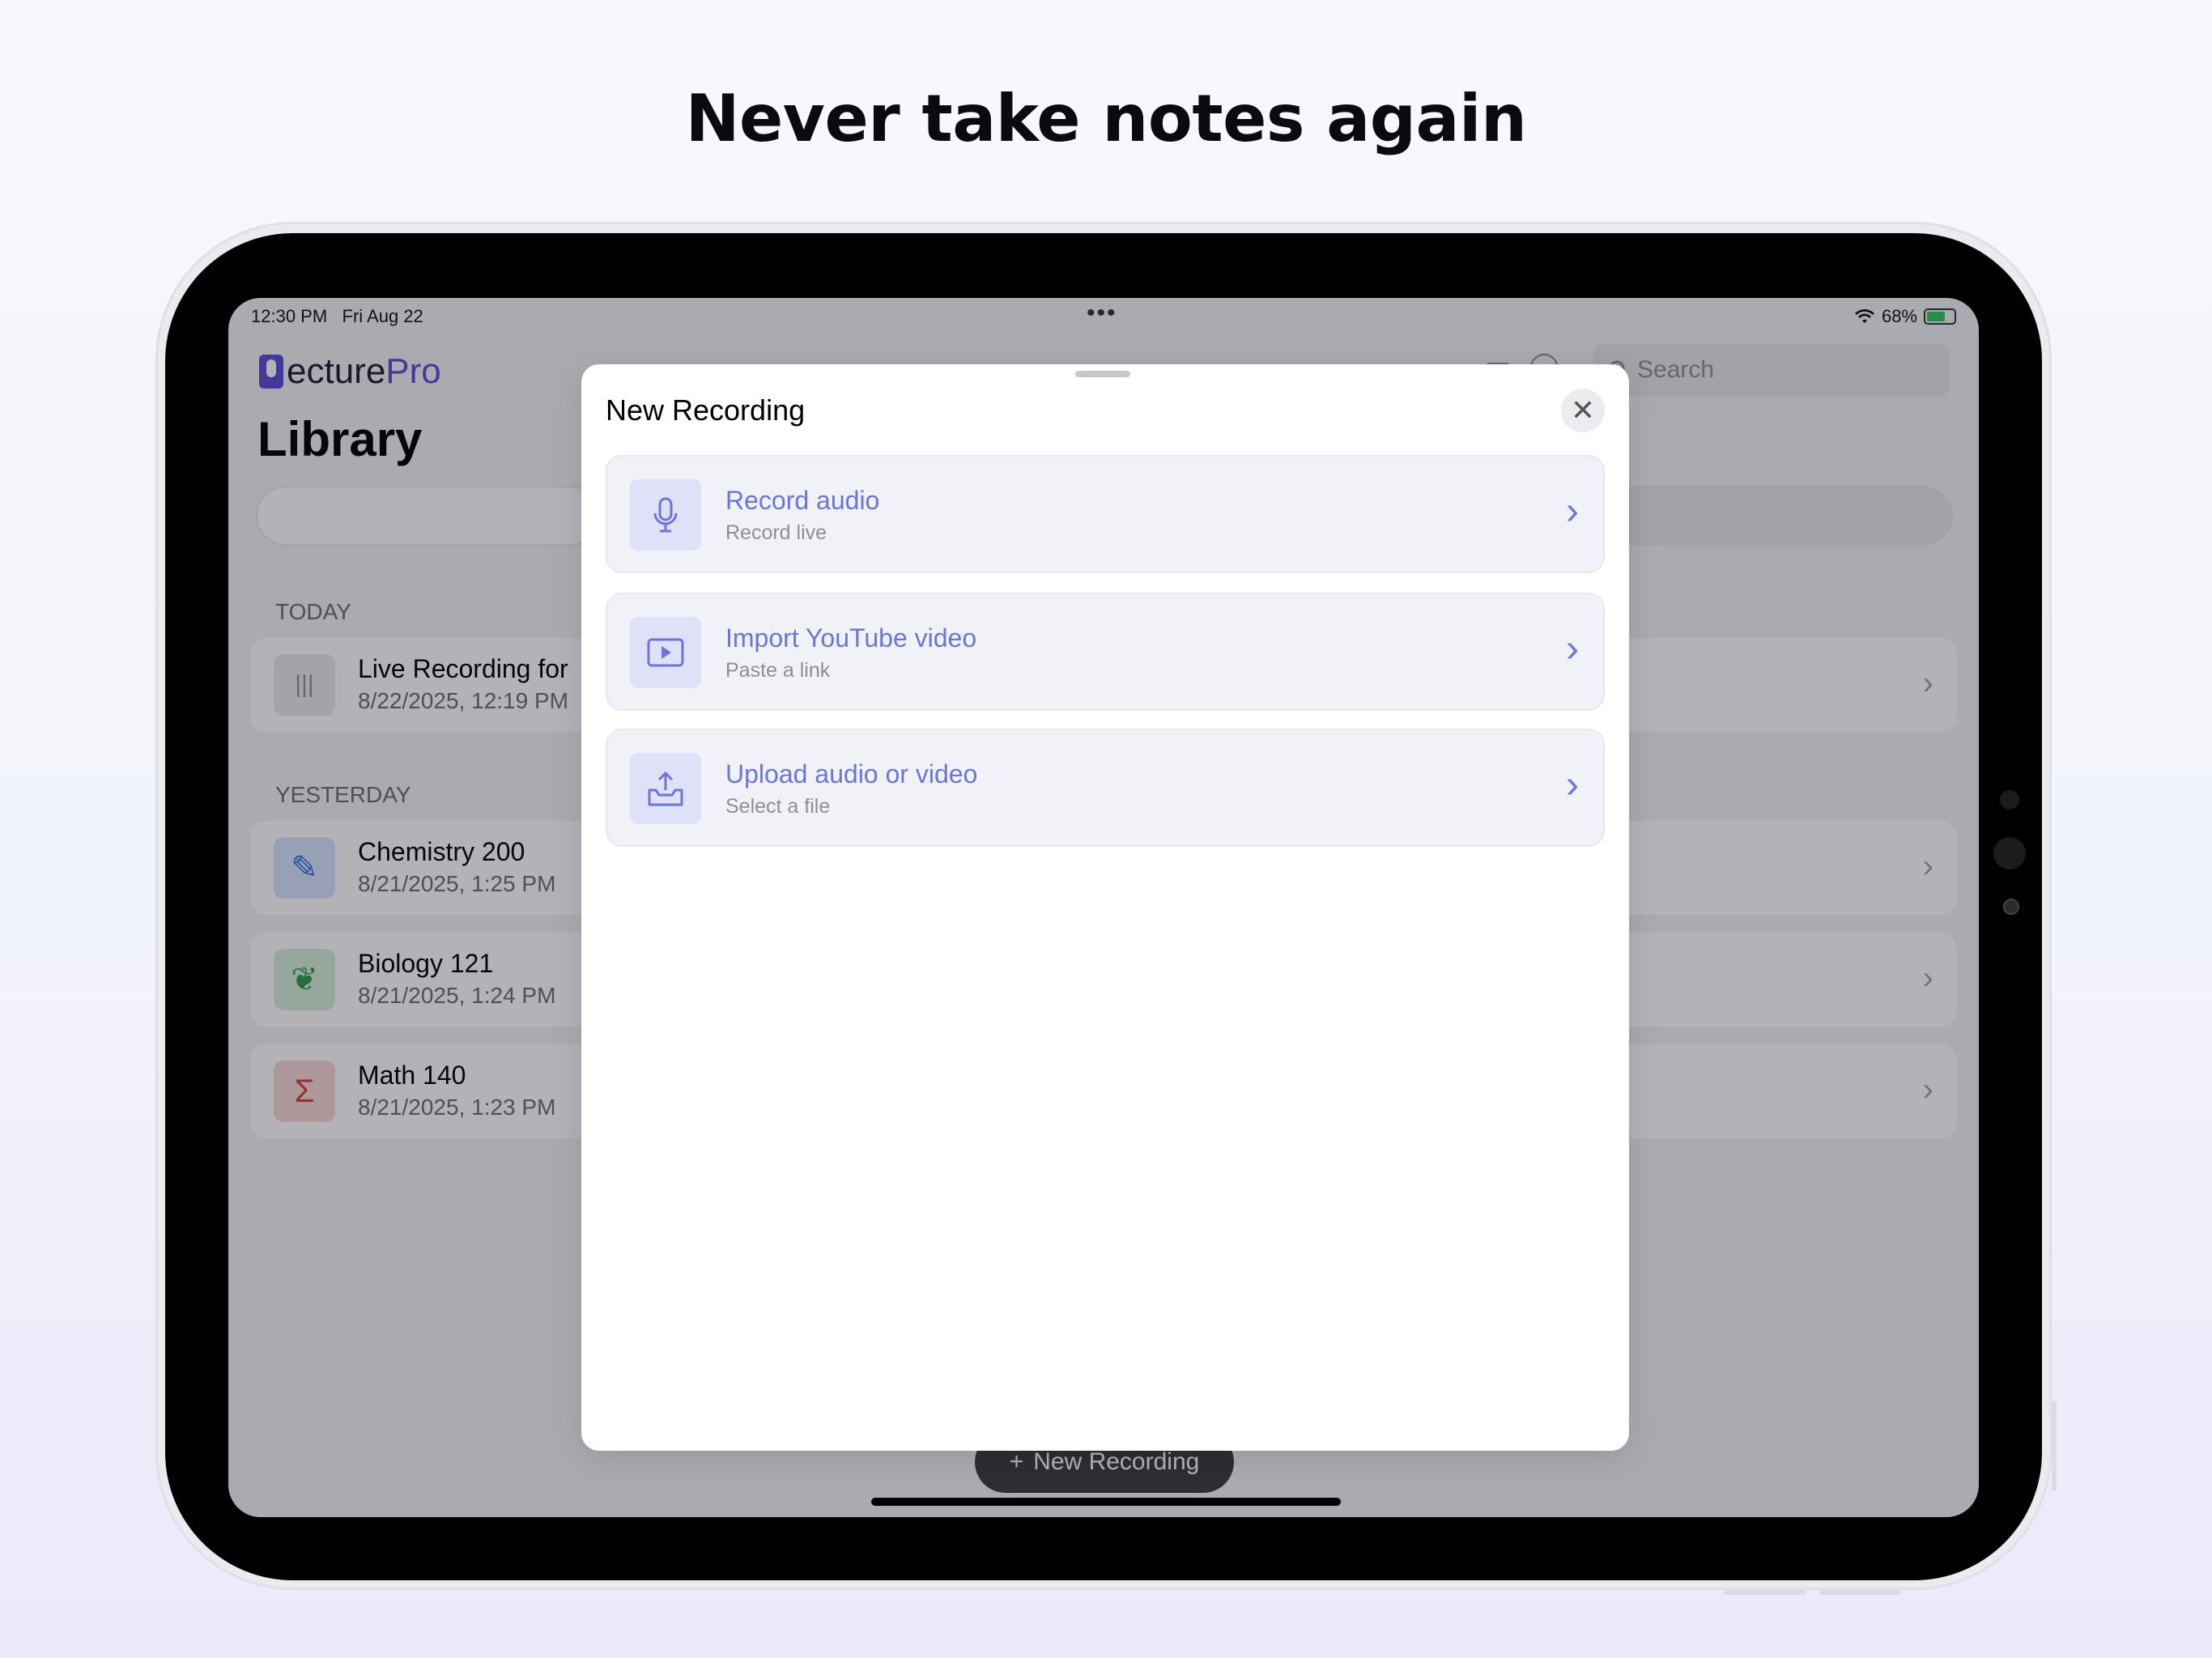 The width and height of the screenshot is (2212, 1658). Describe the element at coordinates (2010, 800) in the screenshot. I see `sensor-dot` at that location.